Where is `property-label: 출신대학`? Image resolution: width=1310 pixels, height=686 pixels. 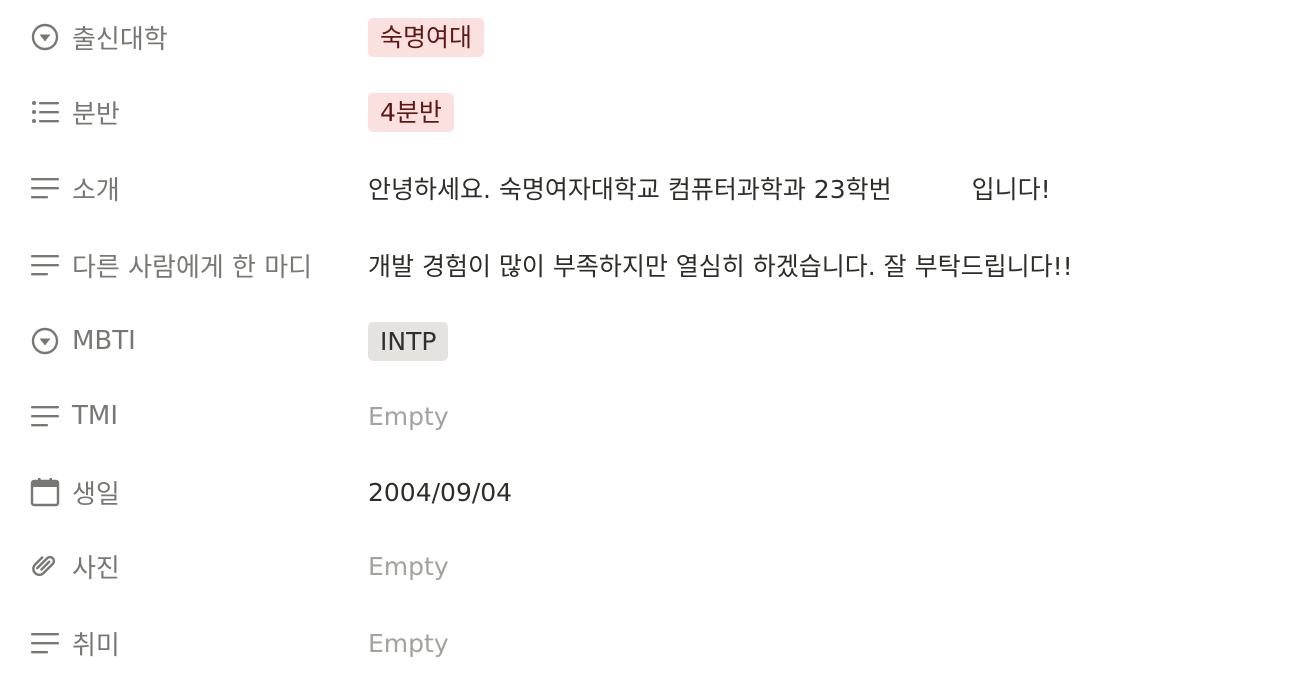 property-label: 출신대학 is located at coordinates (120, 39).